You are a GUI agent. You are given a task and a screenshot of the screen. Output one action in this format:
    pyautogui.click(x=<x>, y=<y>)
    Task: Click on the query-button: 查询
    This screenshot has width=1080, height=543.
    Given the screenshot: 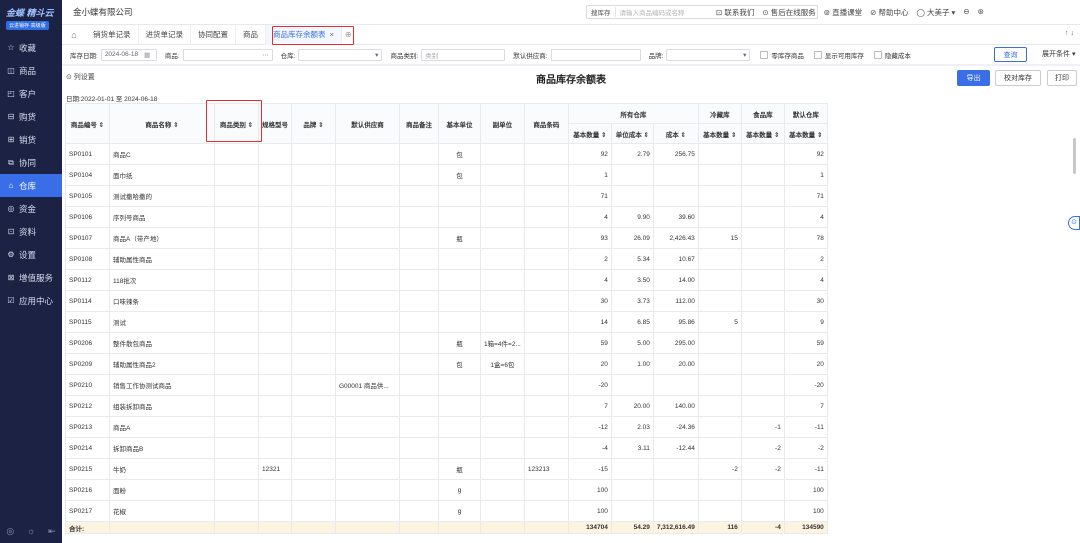 What is the action you would take?
    pyautogui.click(x=1010, y=54)
    